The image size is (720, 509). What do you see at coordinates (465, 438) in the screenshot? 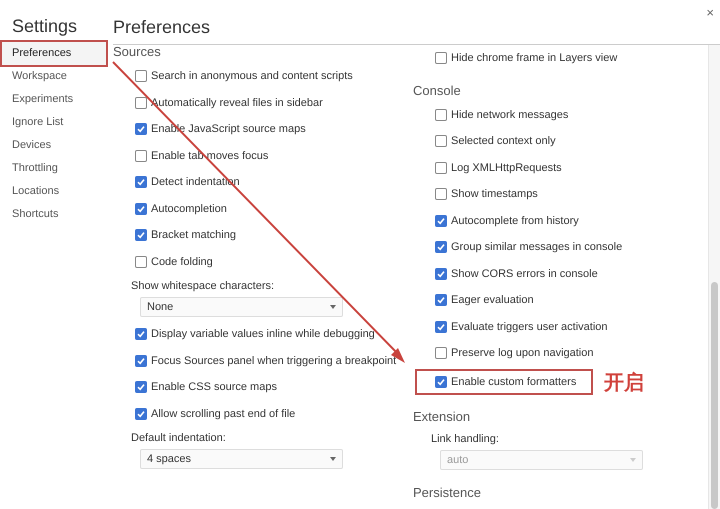
I see `field-label: Link handling:` at bounding box center [465, 438].